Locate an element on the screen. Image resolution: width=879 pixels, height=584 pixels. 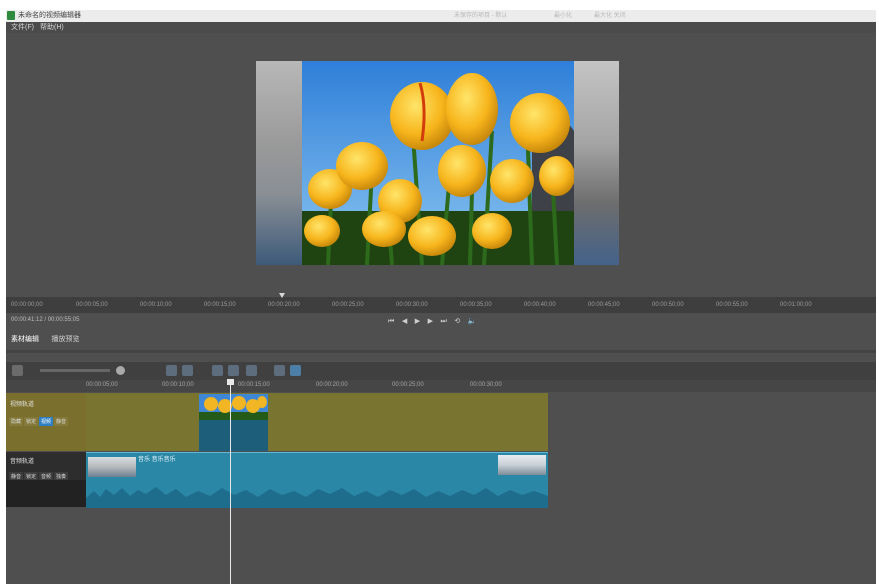
menu-file: 文件(F) is located at coordinates (22, 27).